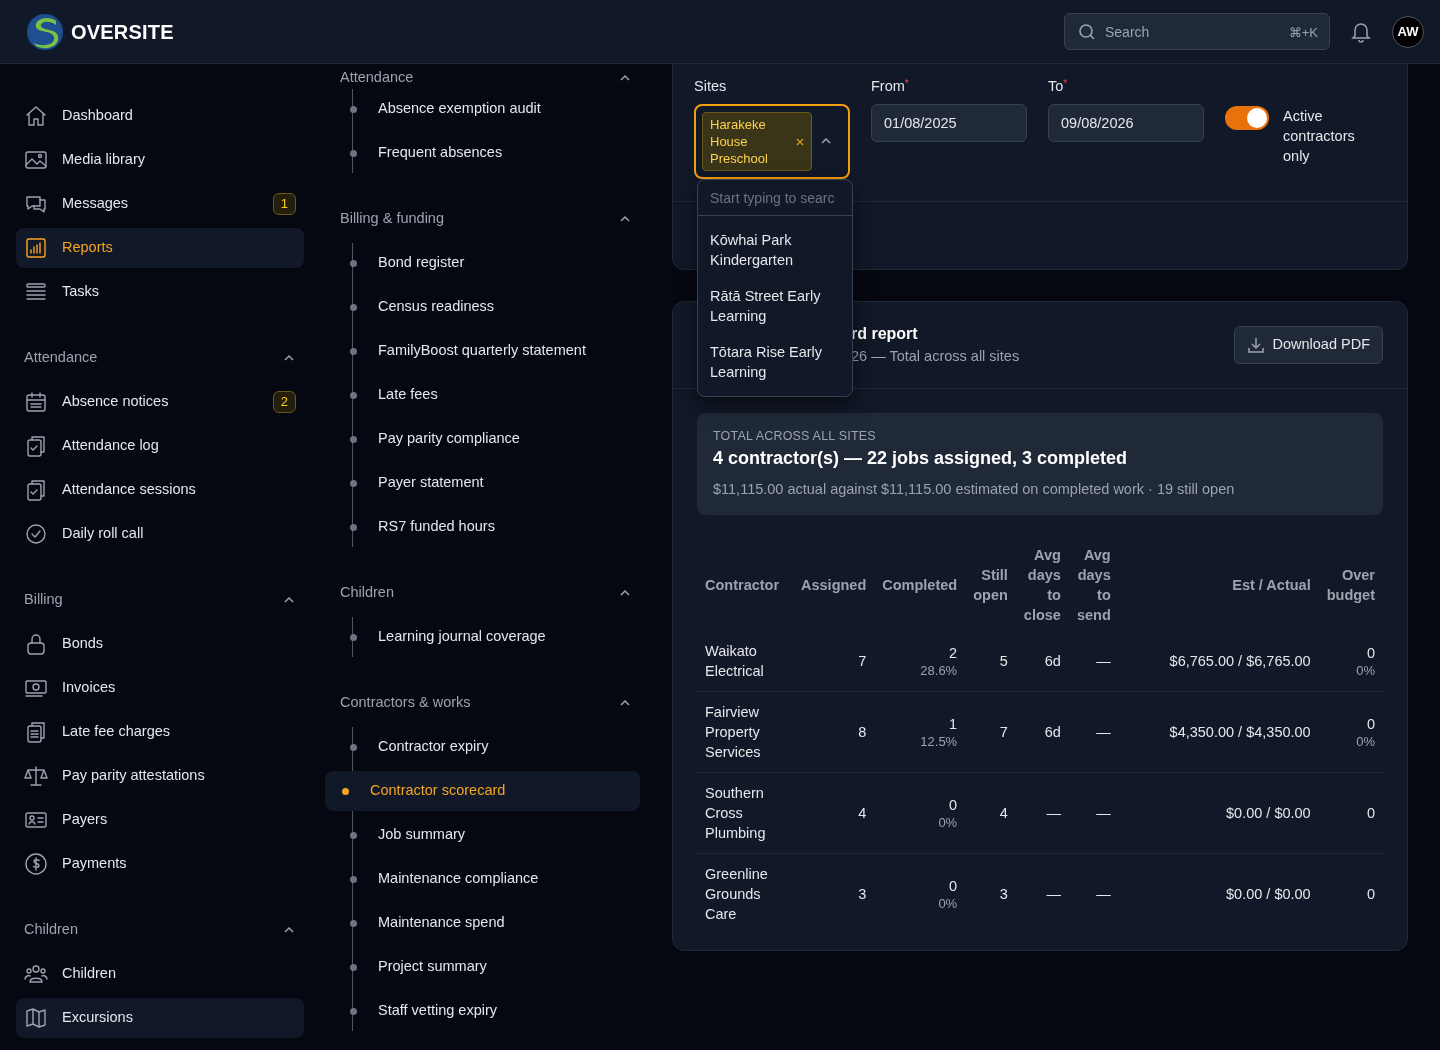 This screenshot has width=1440, height=1050. What do you see at coordinates (36, 160) in the screenshot?
I see `image-icon` at bounding box center [36, 160].